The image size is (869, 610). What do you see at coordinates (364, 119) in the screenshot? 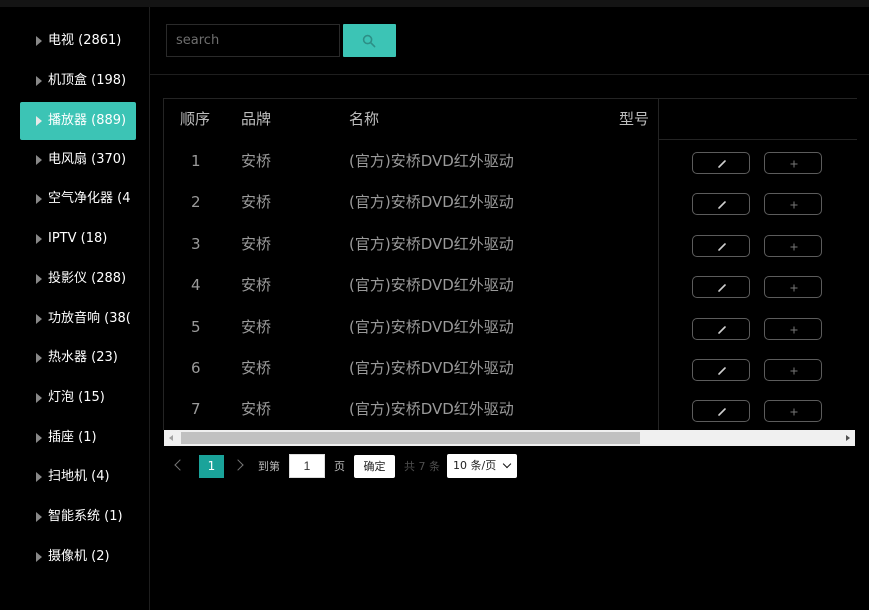
I see `column-header-name: 名称` at bounding box center [364, 119].